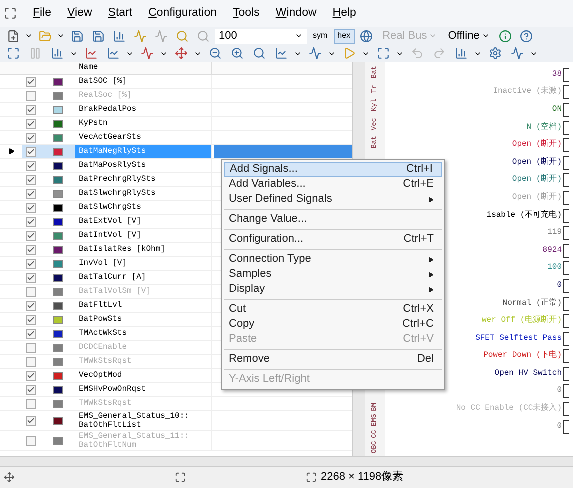 This screenshot has height=488, width=573. What do you see at coordinates (333, 199) in the screenshot?
I see `menu-item: User Defined Signals` at bounding box center [333, 199].